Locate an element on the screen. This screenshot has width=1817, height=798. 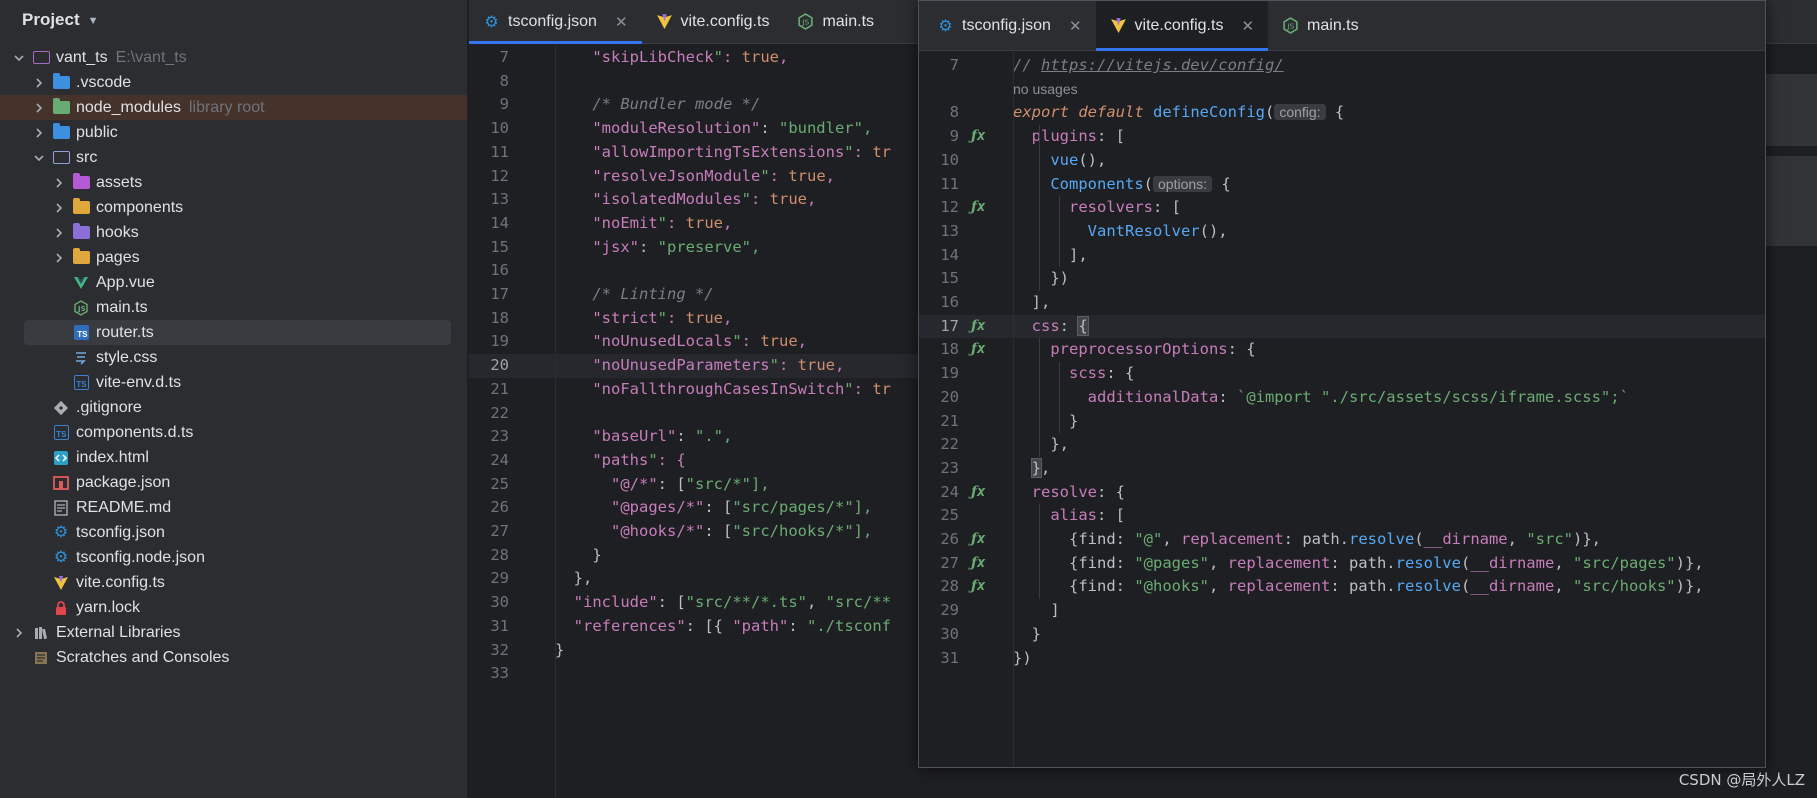
tree-item-tsconfig-node-json: ⚙ tsconfig.node.json is located at coordinates (233, 557).